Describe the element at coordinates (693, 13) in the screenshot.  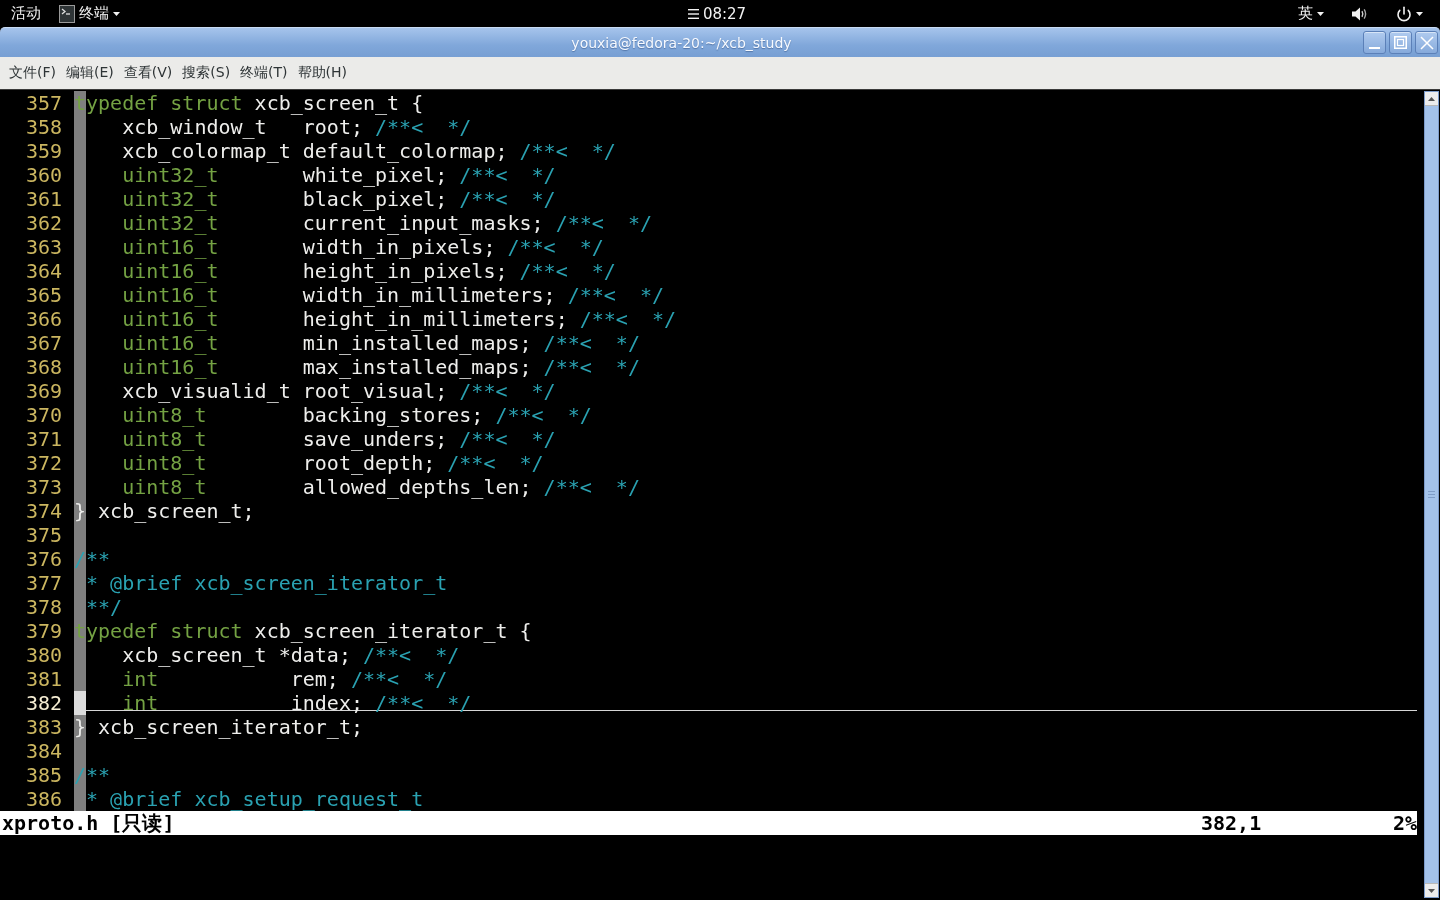
I see `menu-icon` at that location.